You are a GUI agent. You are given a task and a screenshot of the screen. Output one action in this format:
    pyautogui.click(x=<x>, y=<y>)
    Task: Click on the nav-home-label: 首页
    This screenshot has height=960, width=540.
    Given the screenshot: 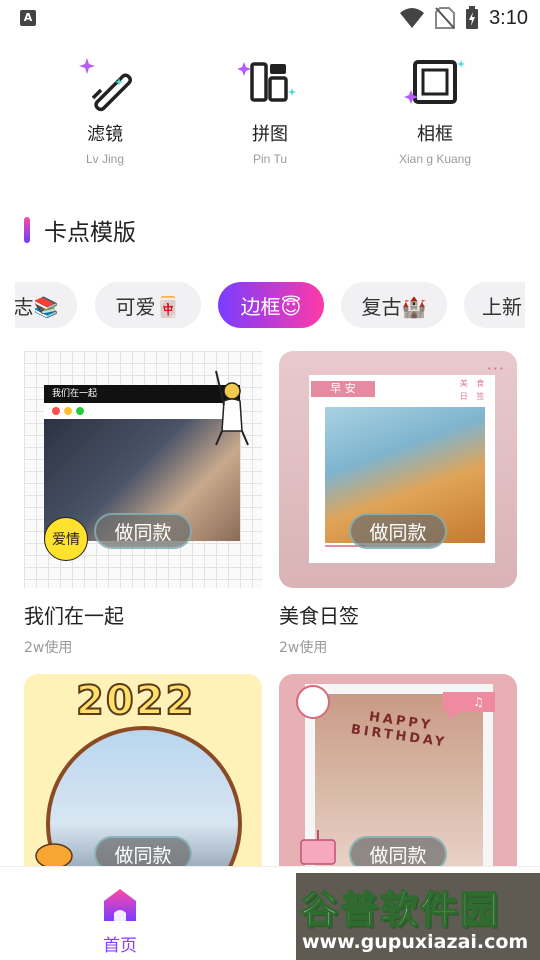 What is the action you would take?
    pyautogui.click(x=120, y=946)
    